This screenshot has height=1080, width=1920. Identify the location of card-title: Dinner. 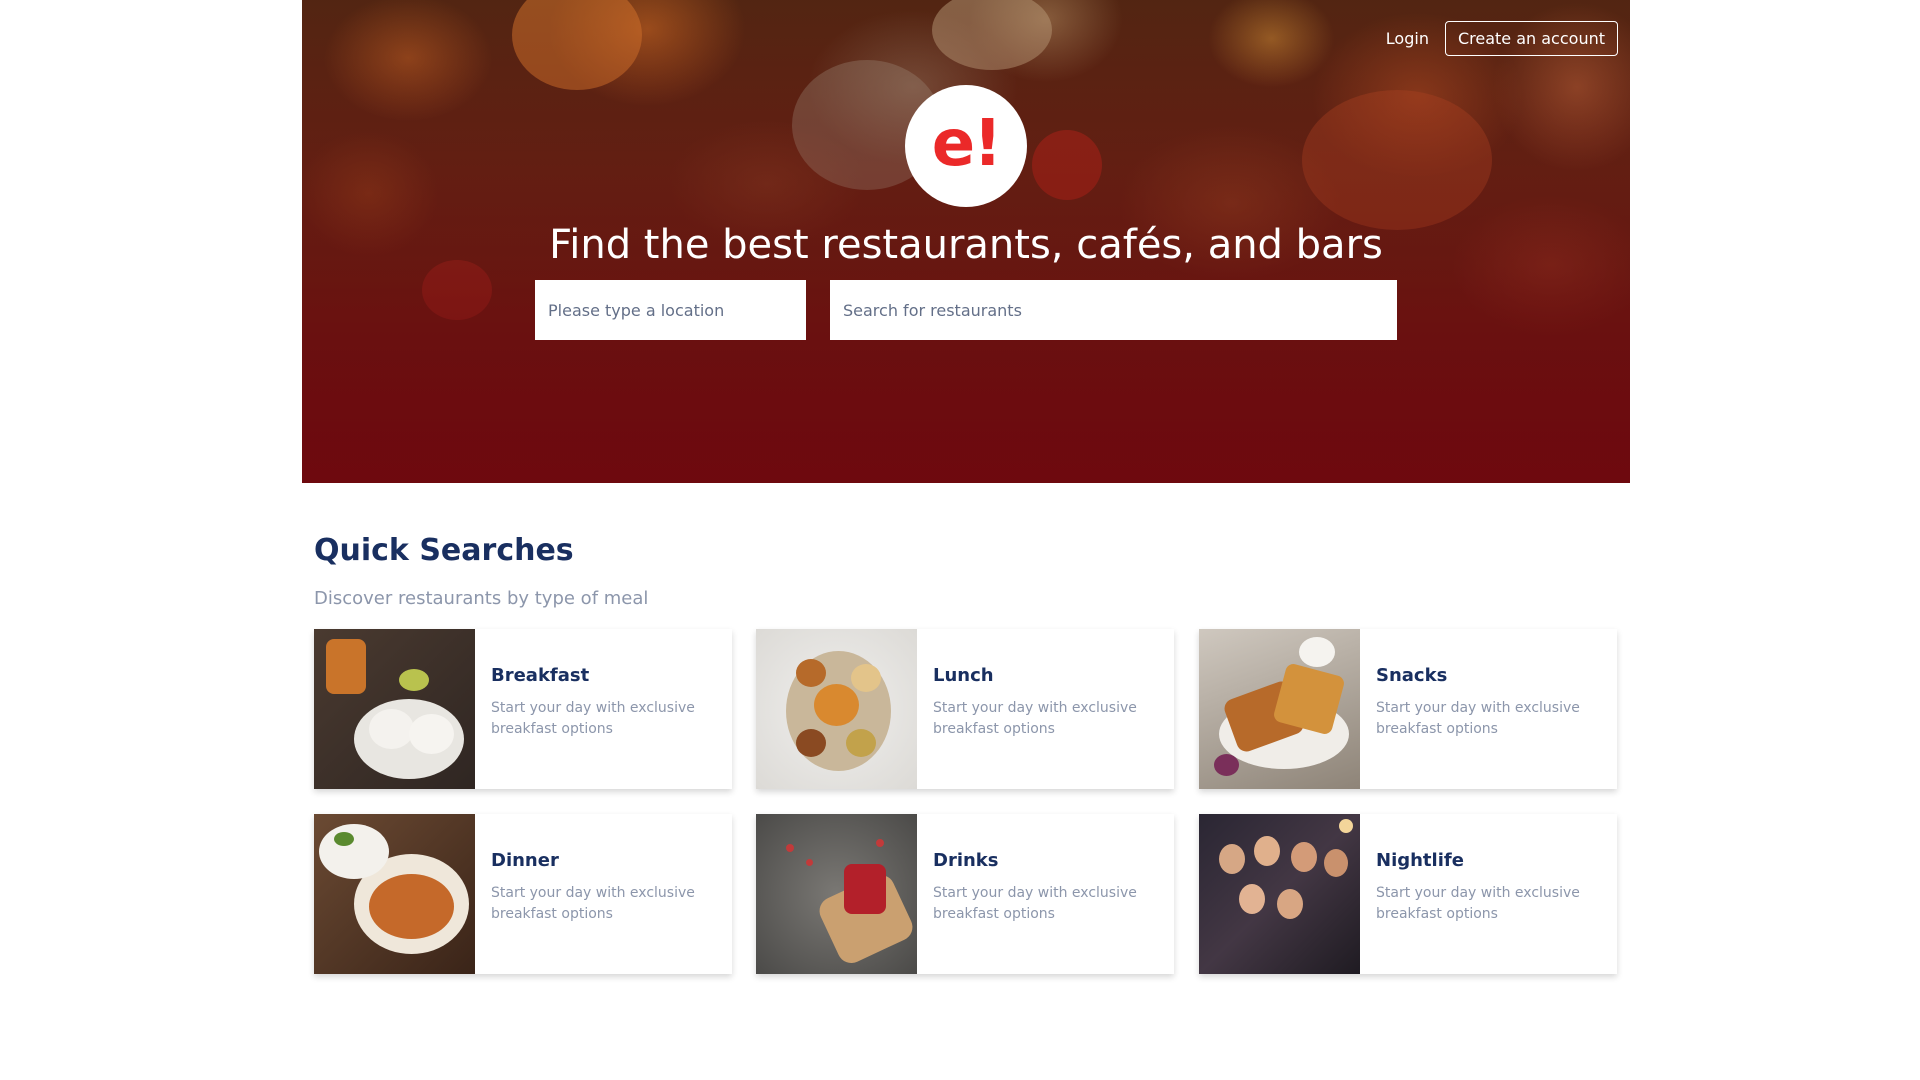
(525, 860).